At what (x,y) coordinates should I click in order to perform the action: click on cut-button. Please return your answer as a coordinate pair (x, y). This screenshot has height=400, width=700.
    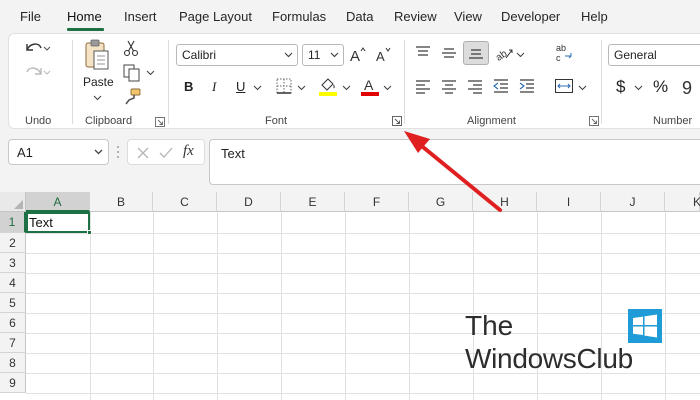
    Looking at the image, I should click on (131, 48).